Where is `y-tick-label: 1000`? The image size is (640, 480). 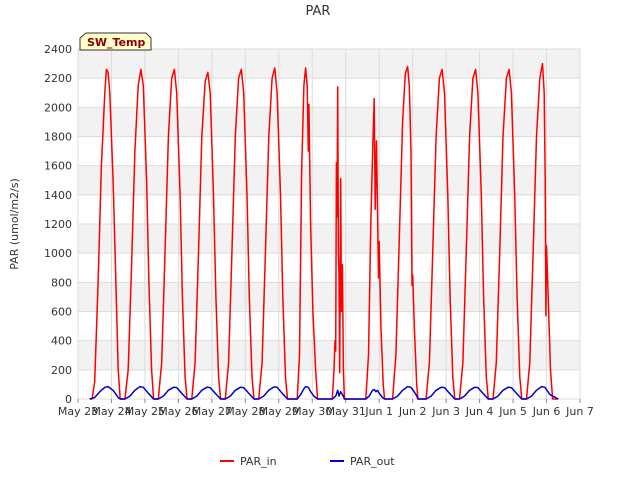 y-tick-label: 1000 is located at coordinates (58, 253).